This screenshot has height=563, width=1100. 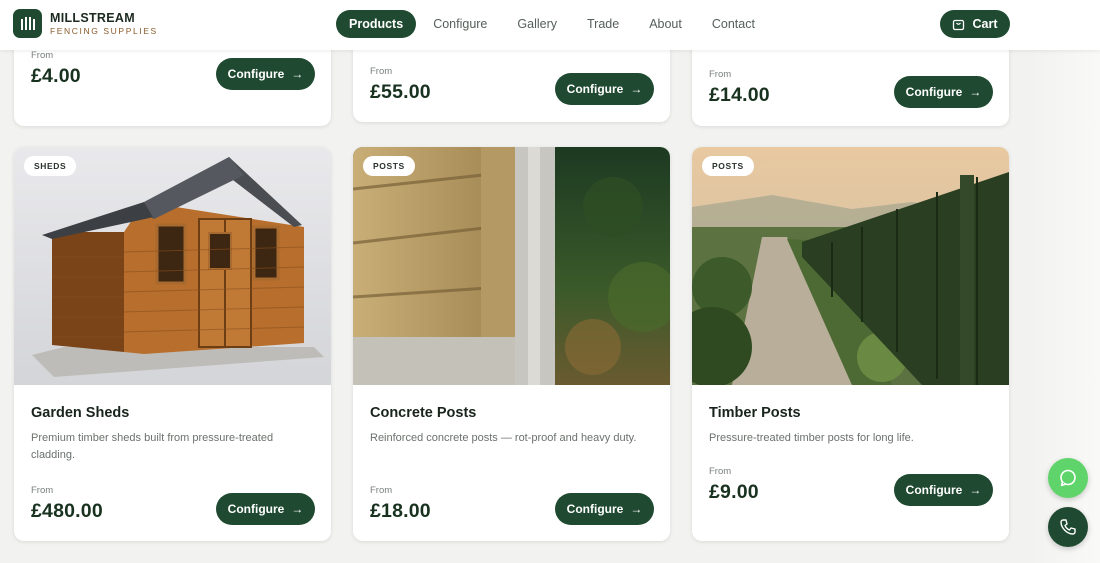 I want to click on price: £9.00, so click(x=734, y=492).